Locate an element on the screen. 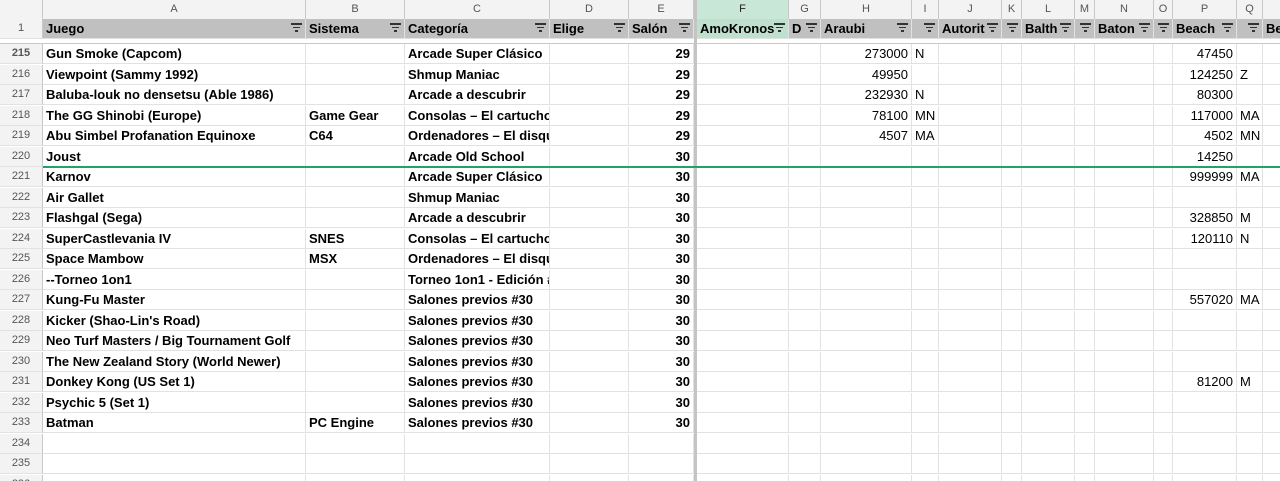 The image size is (1280, 481). cell-C: Consolas – El cartucho is located at coordinates (477, 115).